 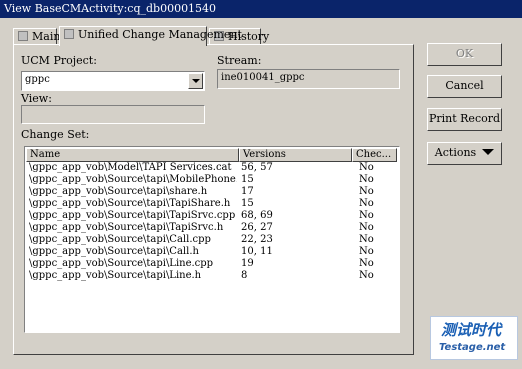 I want to click on ok-button: OK, so click(x=464, y=54).